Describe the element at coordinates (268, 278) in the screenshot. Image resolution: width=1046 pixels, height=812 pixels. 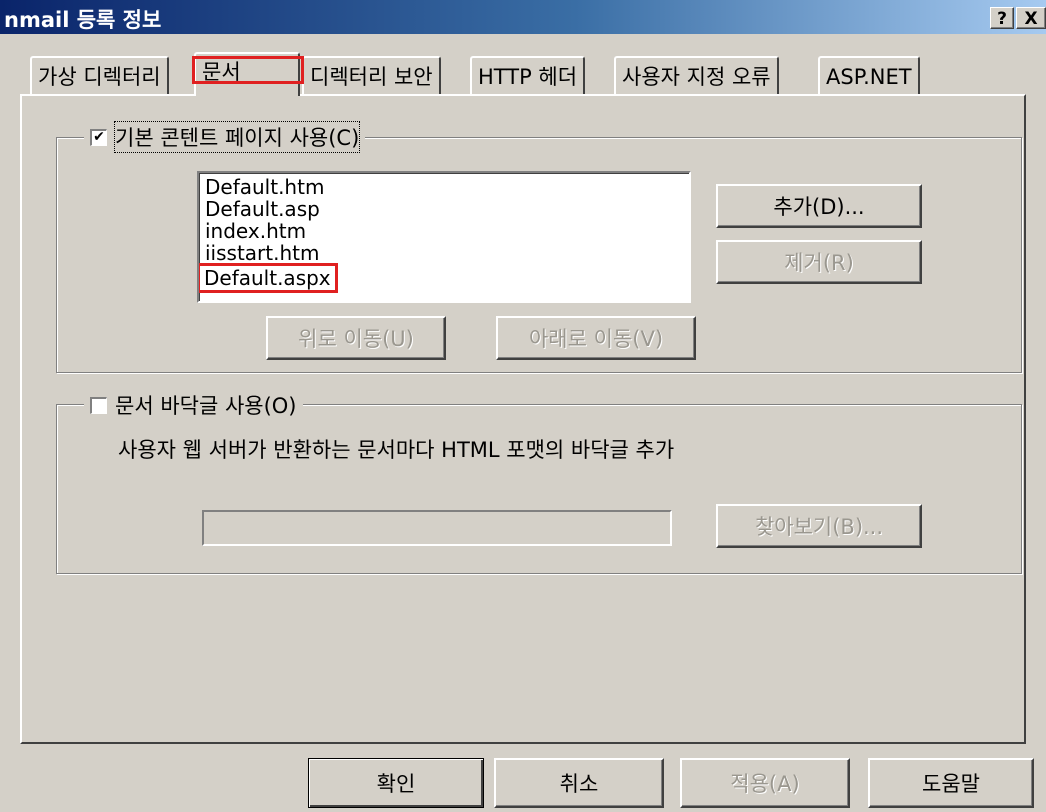
I see `list-item-highlighted: Default.aspx` at that location.